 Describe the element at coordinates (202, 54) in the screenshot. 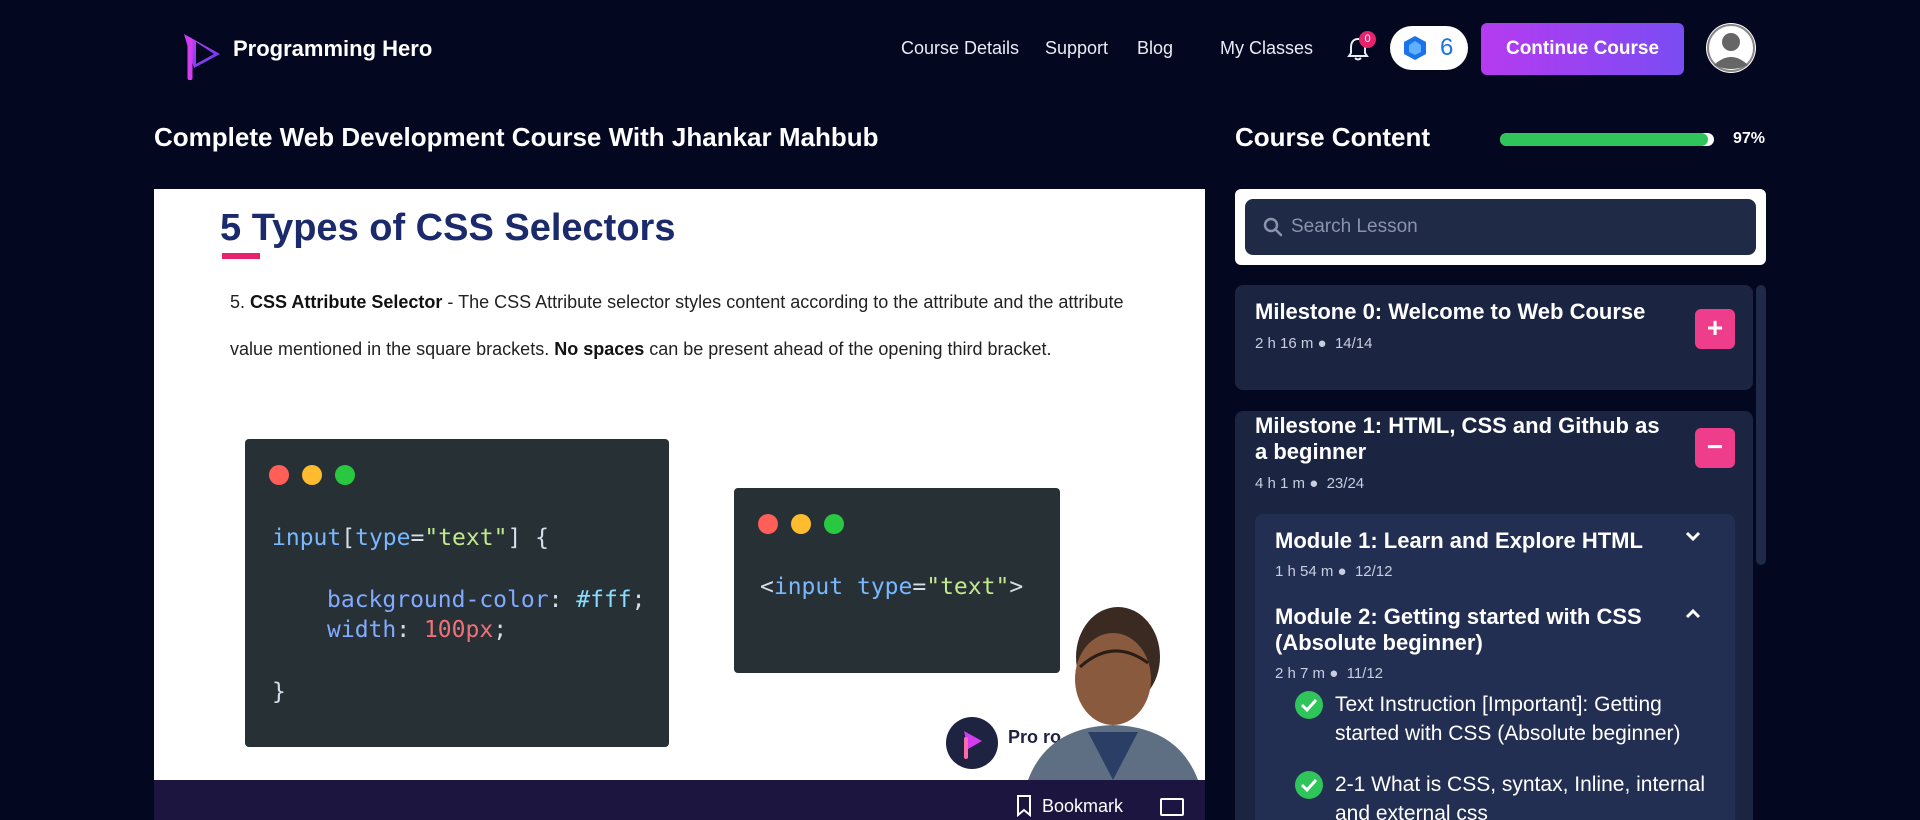

I see `programming-hero-logo` at that location.